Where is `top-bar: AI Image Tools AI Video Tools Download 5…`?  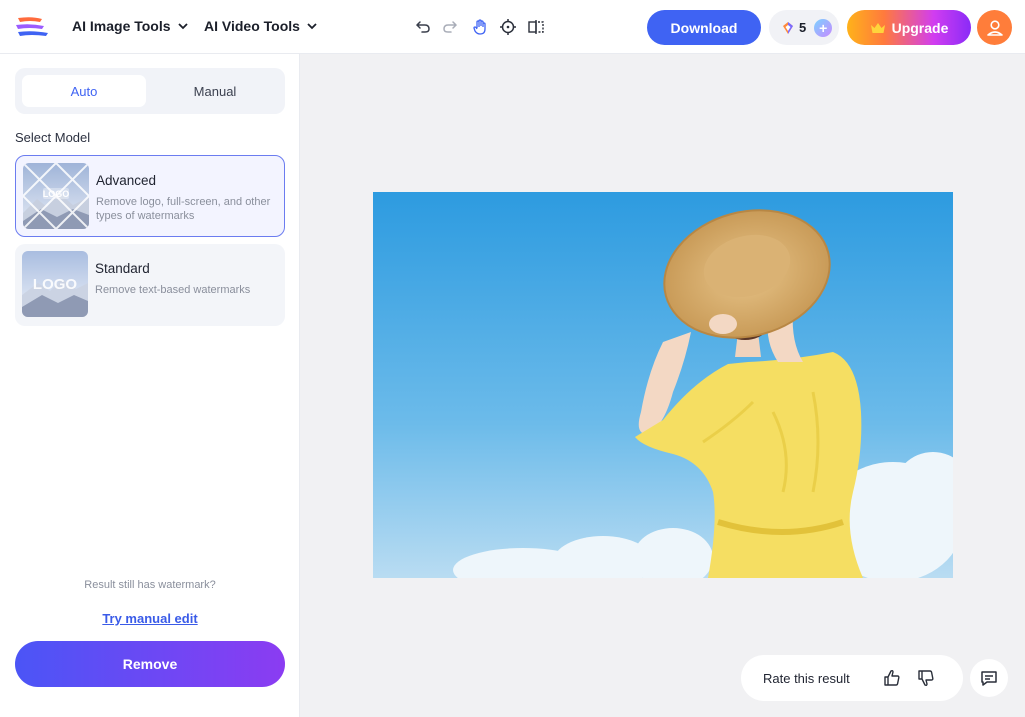
top-bar: AI Image Tools AI Video Tools Download 5… is located at coordinates (512, 27).